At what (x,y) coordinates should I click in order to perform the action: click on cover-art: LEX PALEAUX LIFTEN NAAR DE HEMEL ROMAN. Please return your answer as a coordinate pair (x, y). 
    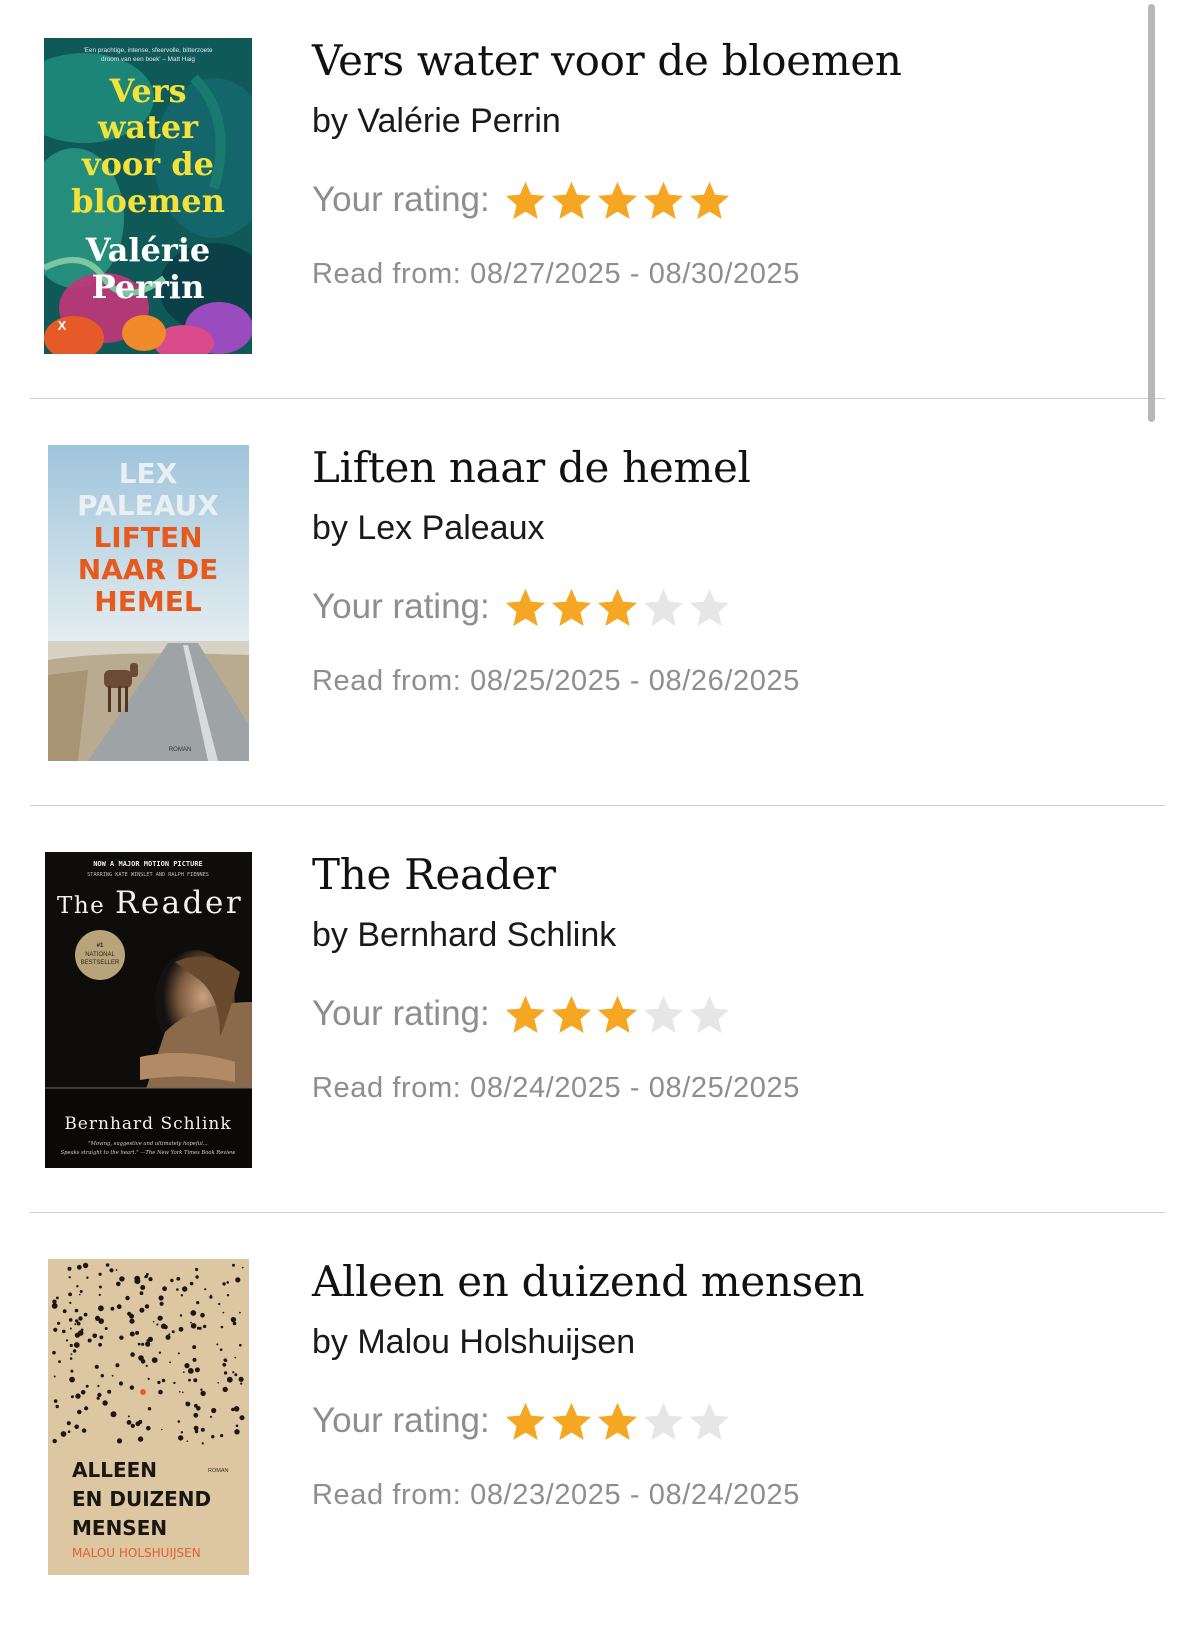
    Looking at the image, I should click on (148, 603).